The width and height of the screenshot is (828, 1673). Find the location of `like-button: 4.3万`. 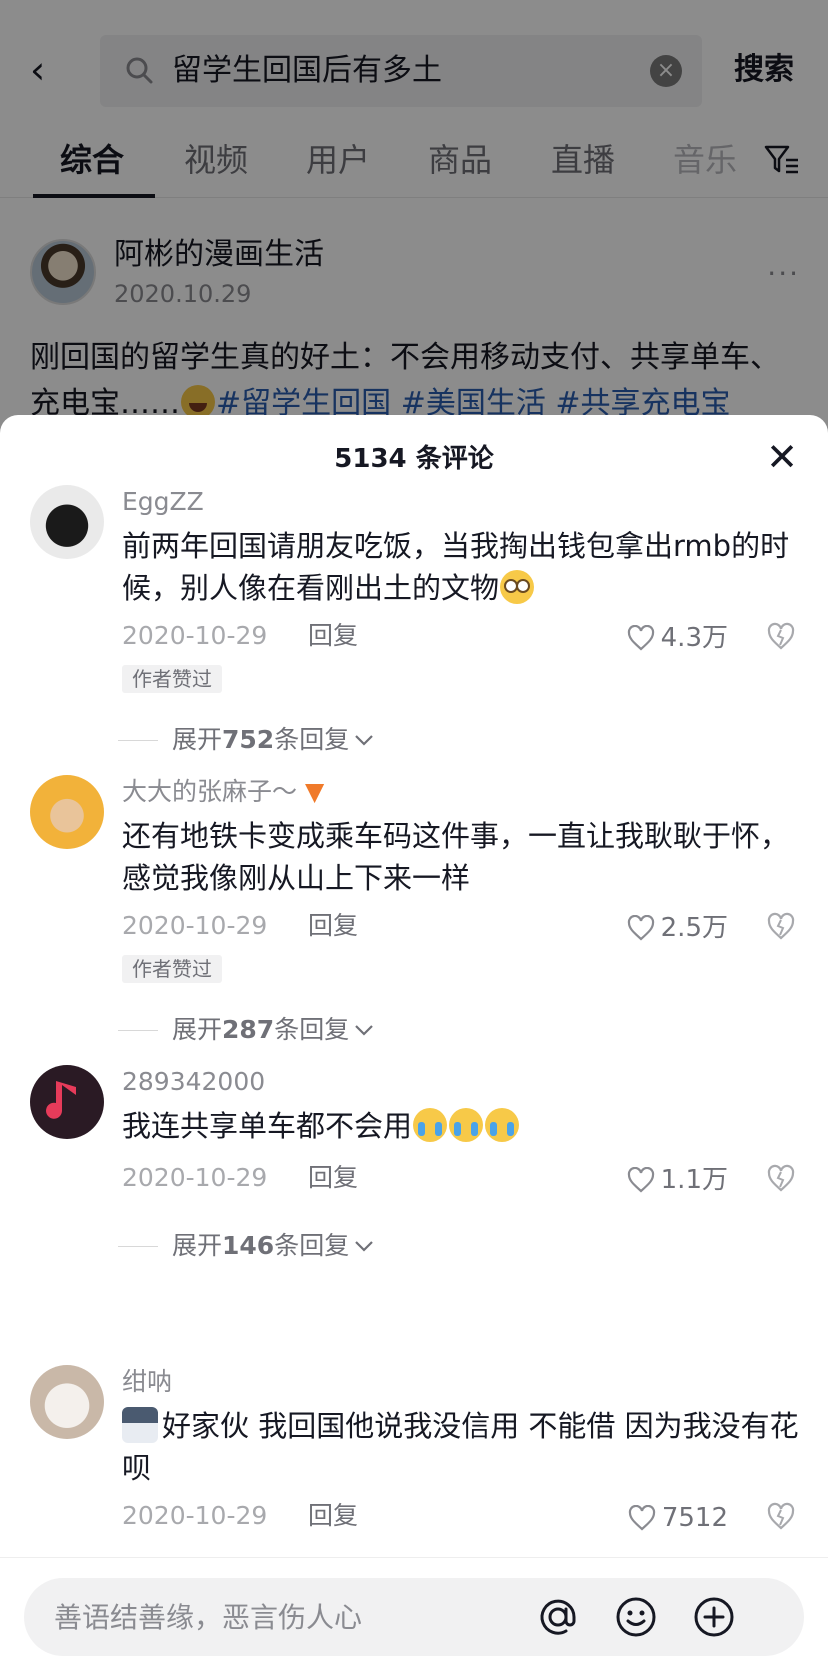

like-button: 4.3万 is located at coordinates (677, 638).